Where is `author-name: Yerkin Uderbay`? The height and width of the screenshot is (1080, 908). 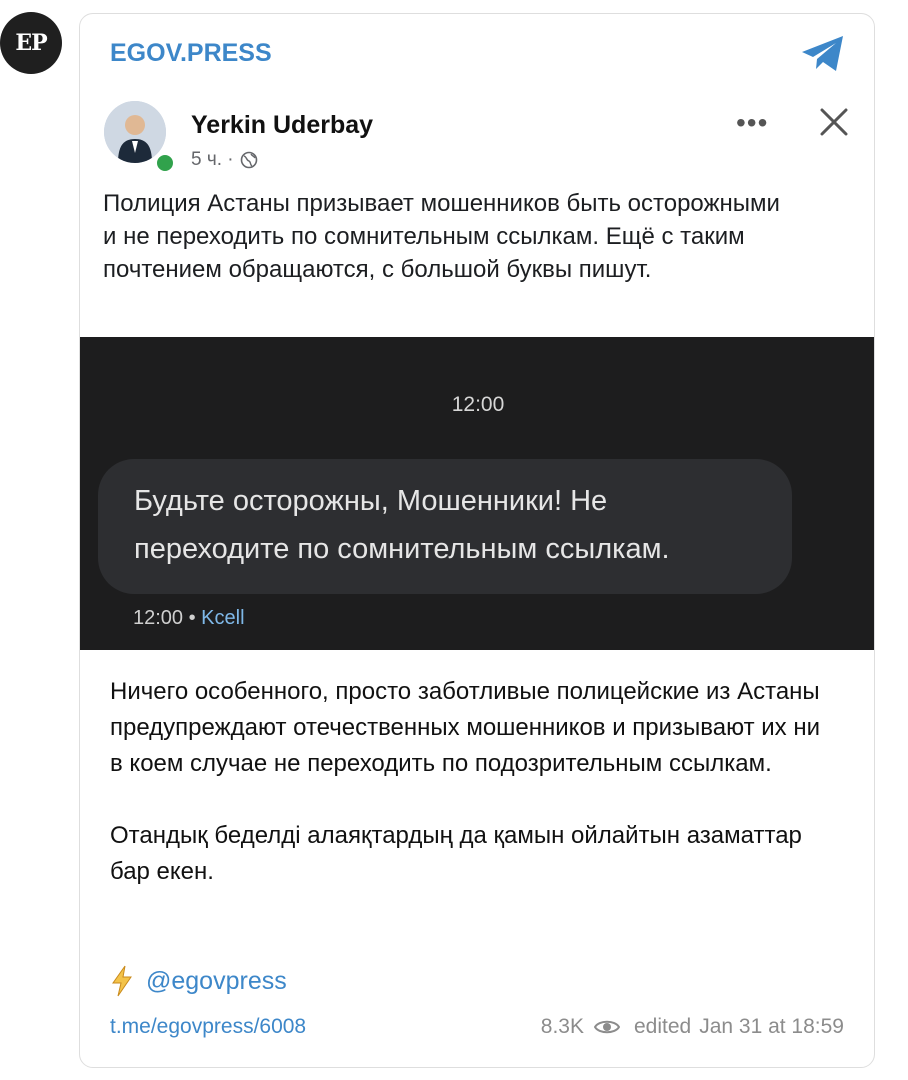
author-name: Yerkin Uderbay is located at coordinates (282, 125).